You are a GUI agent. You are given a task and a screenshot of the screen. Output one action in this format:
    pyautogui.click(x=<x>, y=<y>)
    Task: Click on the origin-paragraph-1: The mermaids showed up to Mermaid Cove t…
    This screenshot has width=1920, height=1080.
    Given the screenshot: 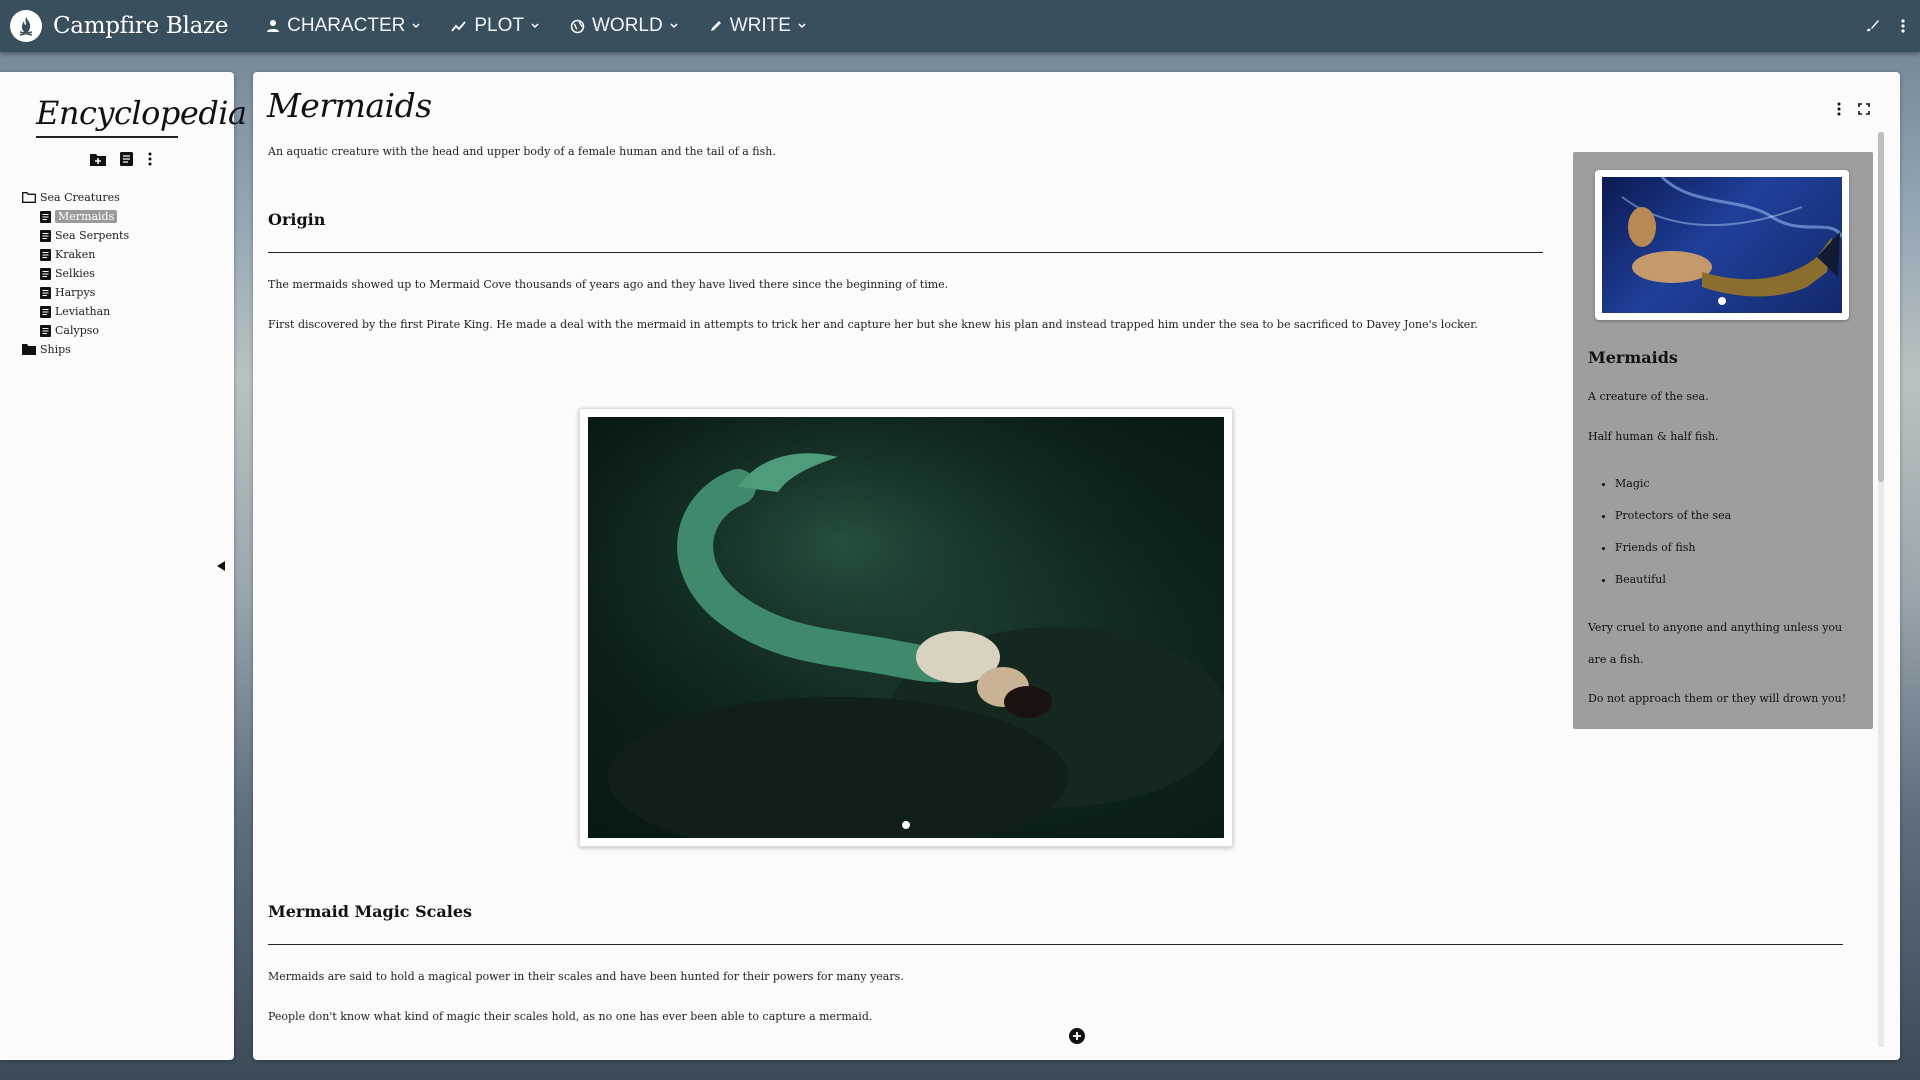 What is the action you would take?
    pyautogui.click(x=608, y=284)
    